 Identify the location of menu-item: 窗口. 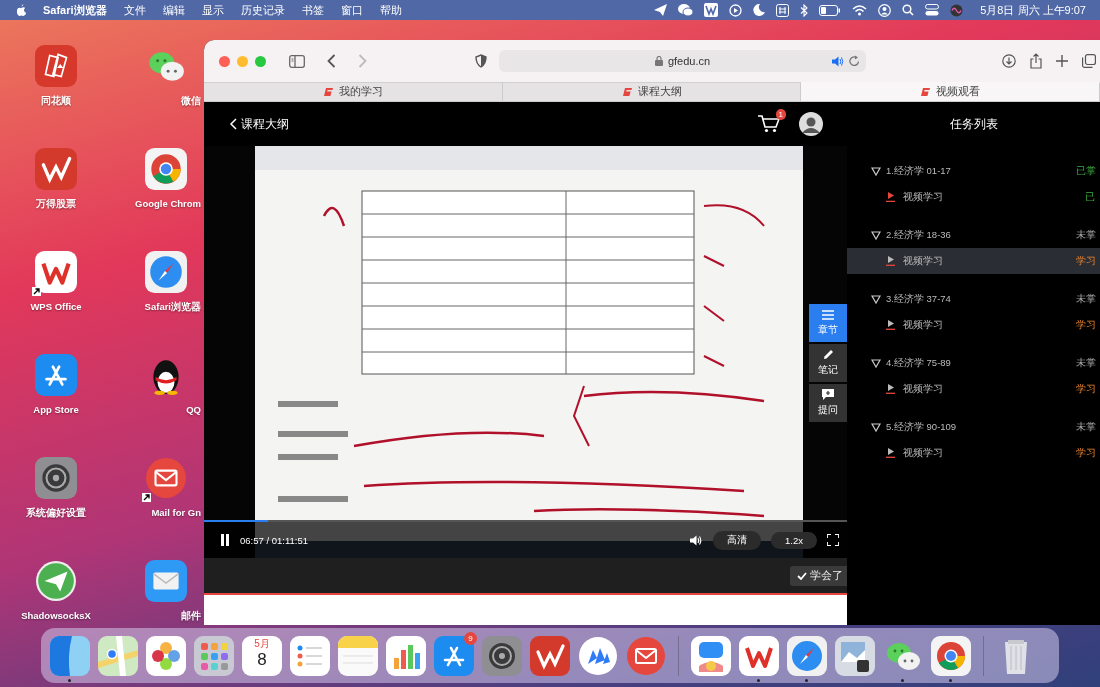
(351, 10).